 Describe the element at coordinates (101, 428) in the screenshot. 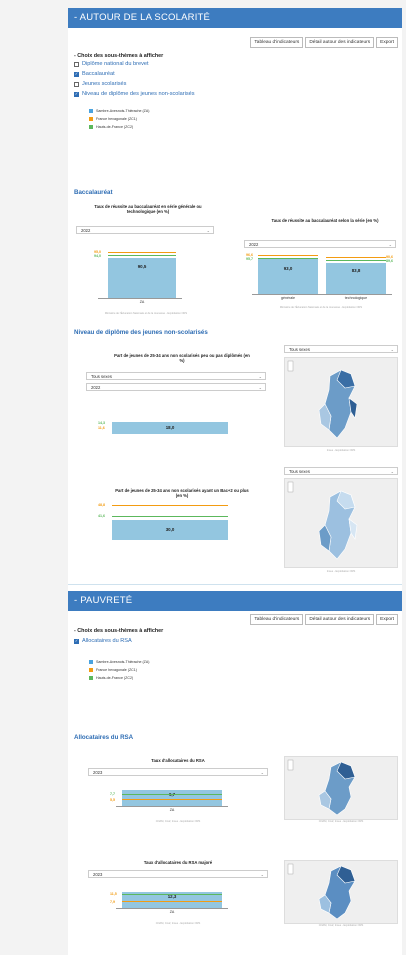

I see `value-label-zc1: 11,6` at that location.